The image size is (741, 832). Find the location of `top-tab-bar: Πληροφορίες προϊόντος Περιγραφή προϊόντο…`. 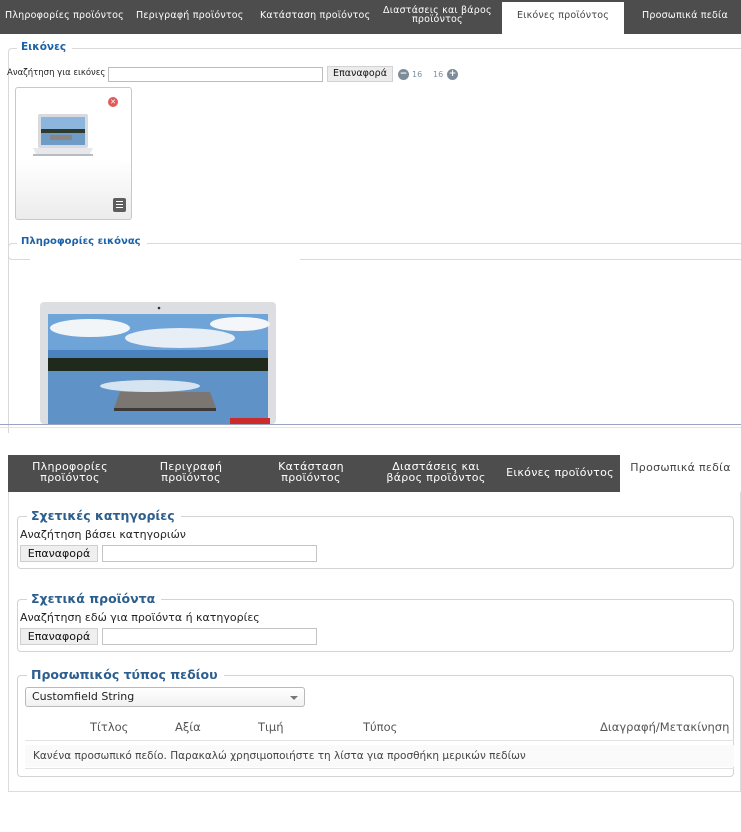

top-tab-bar: Πληροφορίες προϊόντος Περιγραφή προϊόντο… is located at coordinates (370, 17).